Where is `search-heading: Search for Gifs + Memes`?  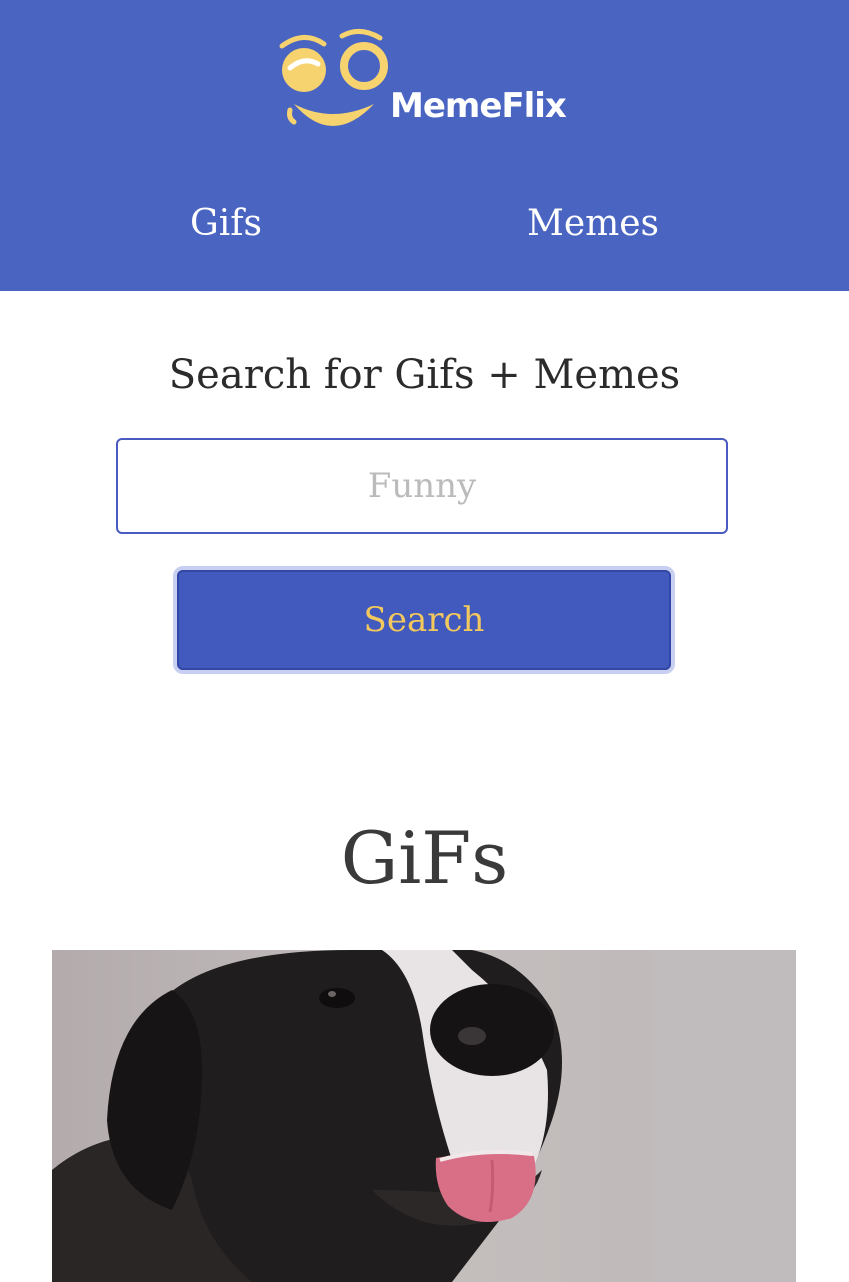 search-heading: Search for Gifs + Memes is located at coordinates (424, 375).